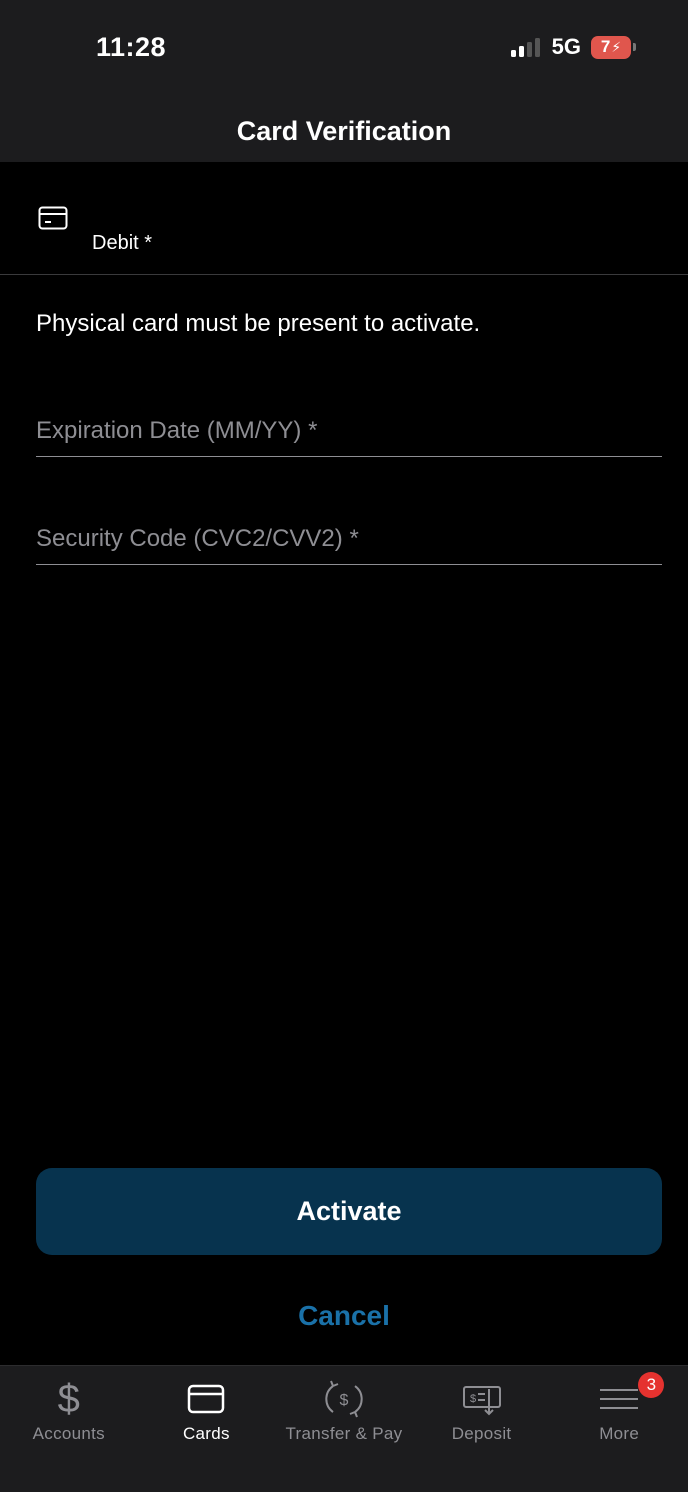 Image resolution: width=688 pixels, height=1492 pixels. I want to click on top-bar: 11:28 5G 7 ⚡ Card Verification, so click(344, 81).